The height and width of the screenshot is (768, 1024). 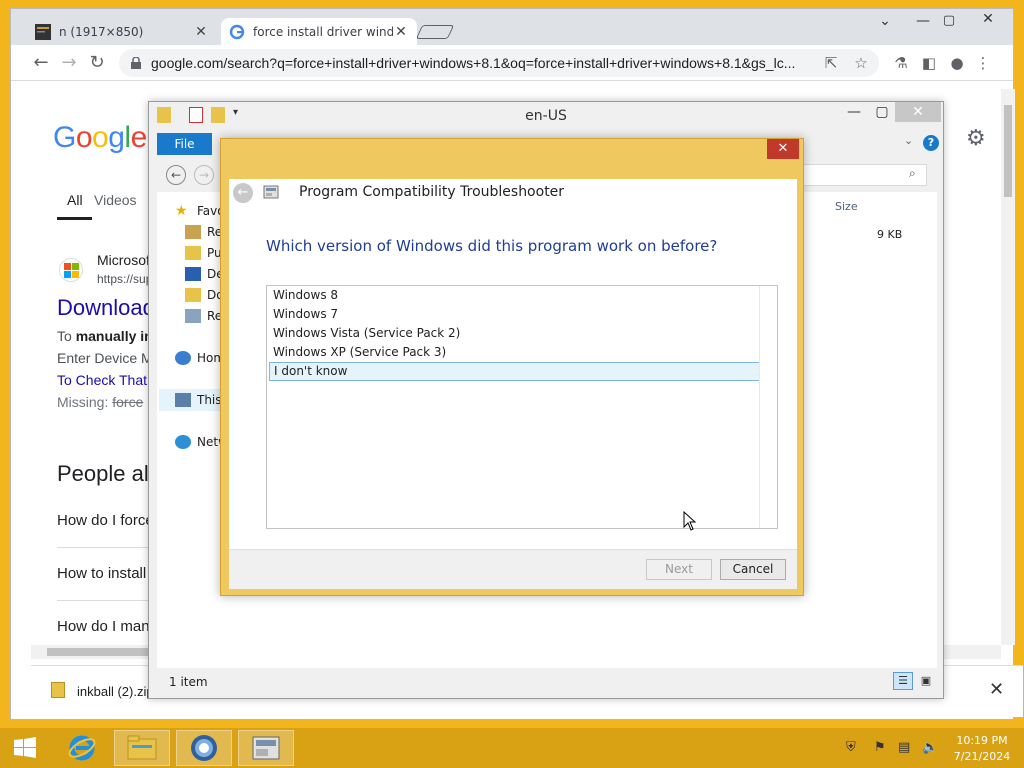 I want to click on search-icon: ⌕, so click(x=912, y=173).